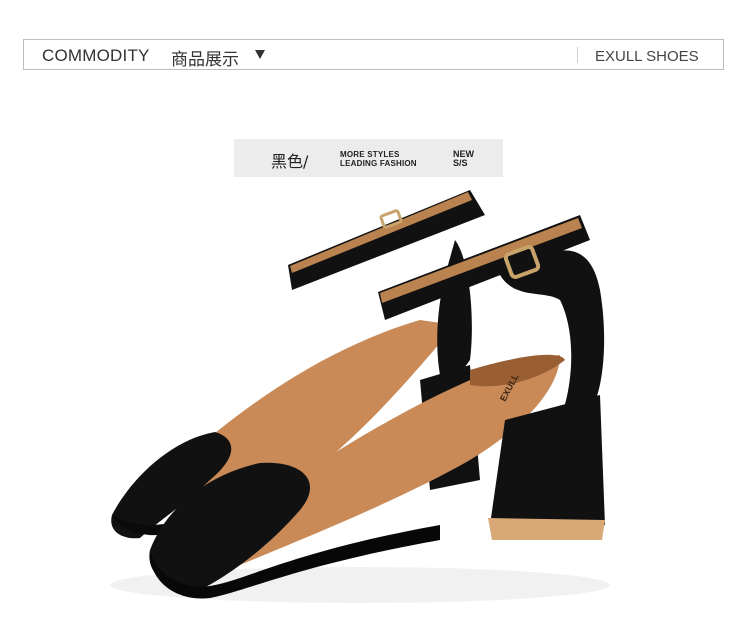 This screenshot has height=626, width=750. Describe the element at coordinates (96, 55) in the screenshot. I see `section-title-en: COMMODITY` at that location.